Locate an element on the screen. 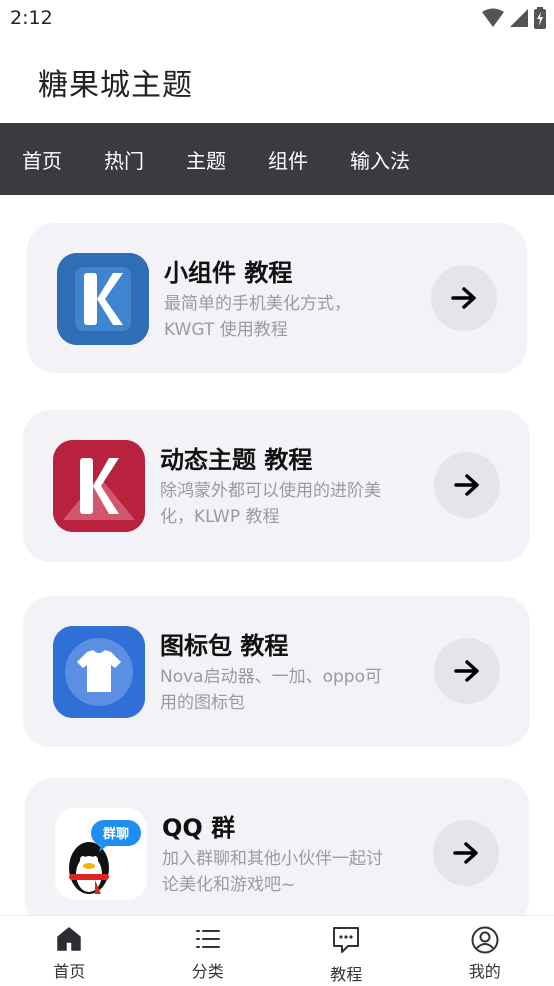 The width and height of the screenshot is (554, 986). qq-group-icon: 群聊 is located at coordinates (101, 854).